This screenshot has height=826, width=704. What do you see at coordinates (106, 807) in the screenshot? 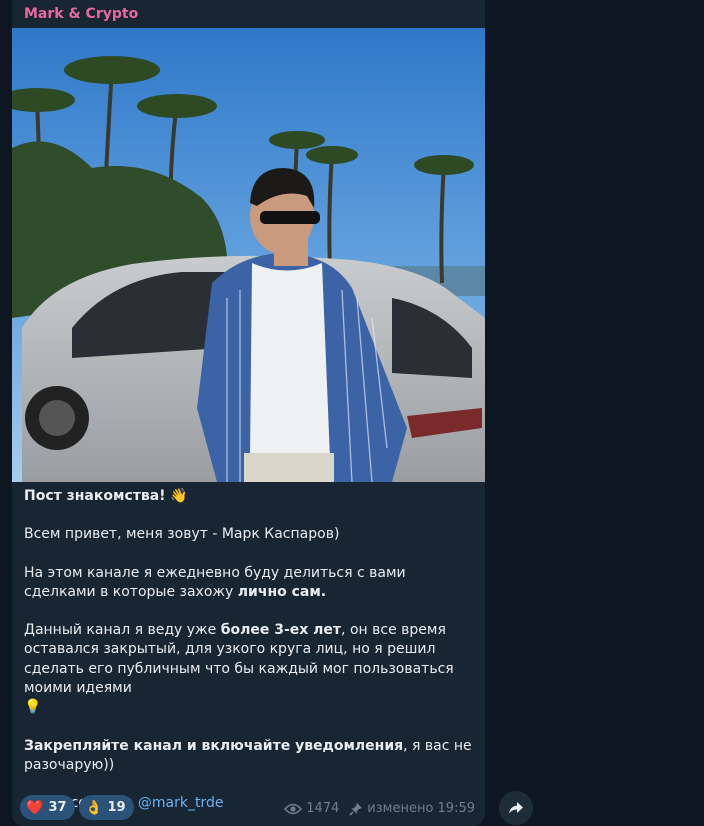
I see `reaction-ok-hand: 👌 19` at bounding box center [106, 807].